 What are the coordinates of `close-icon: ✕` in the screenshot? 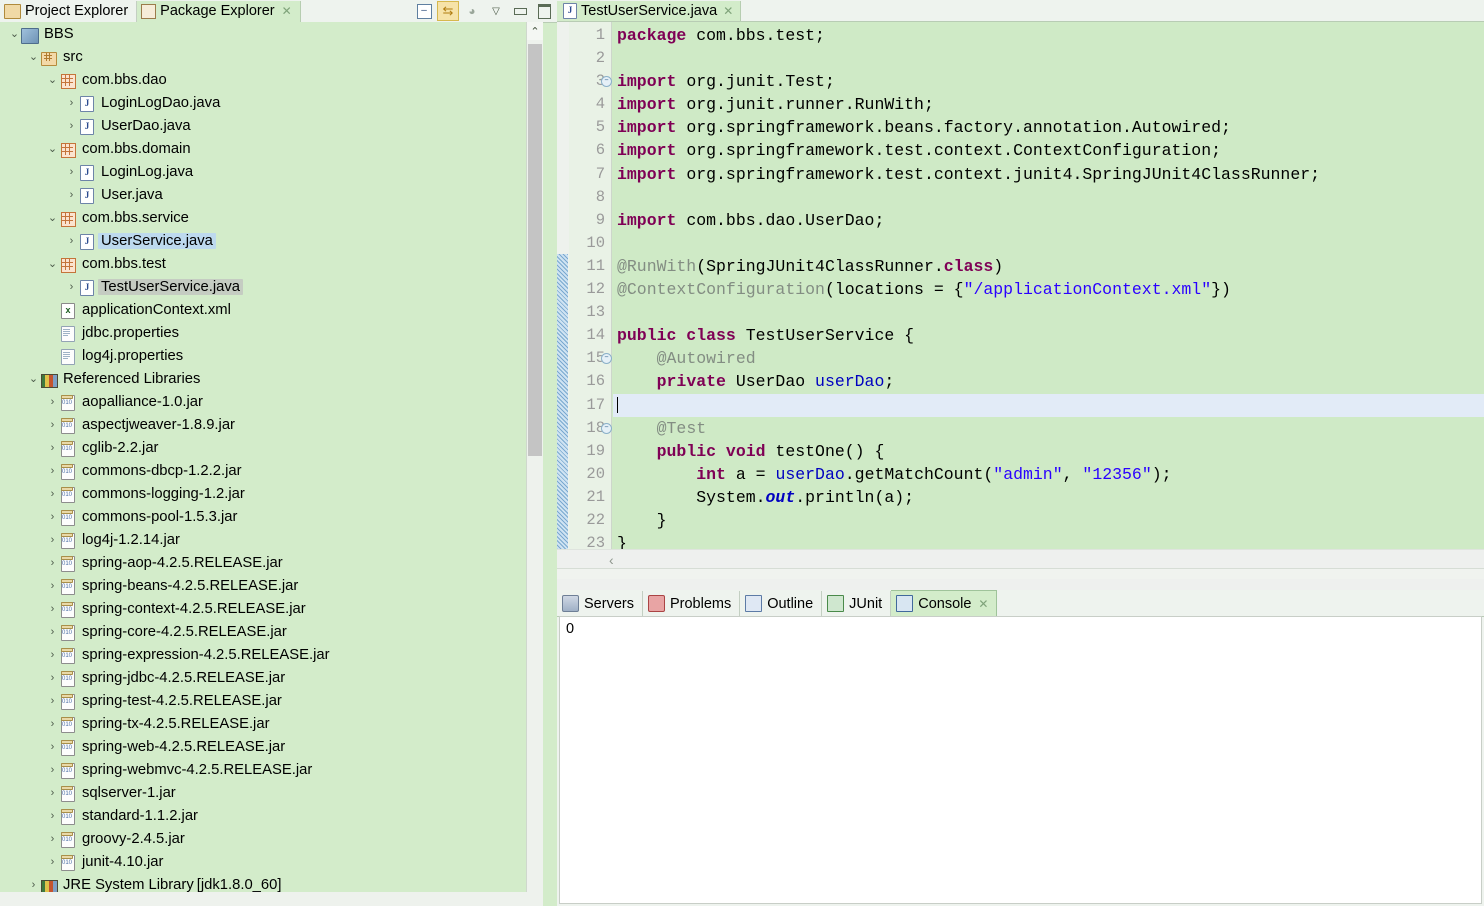 It's located at (287, 11).